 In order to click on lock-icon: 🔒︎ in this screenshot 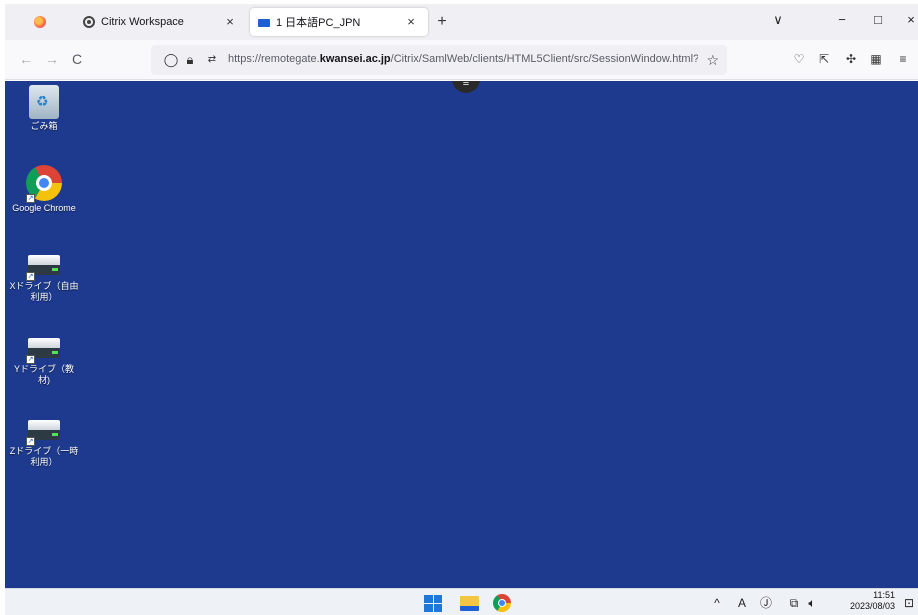, I will do `click(190, 60)`.